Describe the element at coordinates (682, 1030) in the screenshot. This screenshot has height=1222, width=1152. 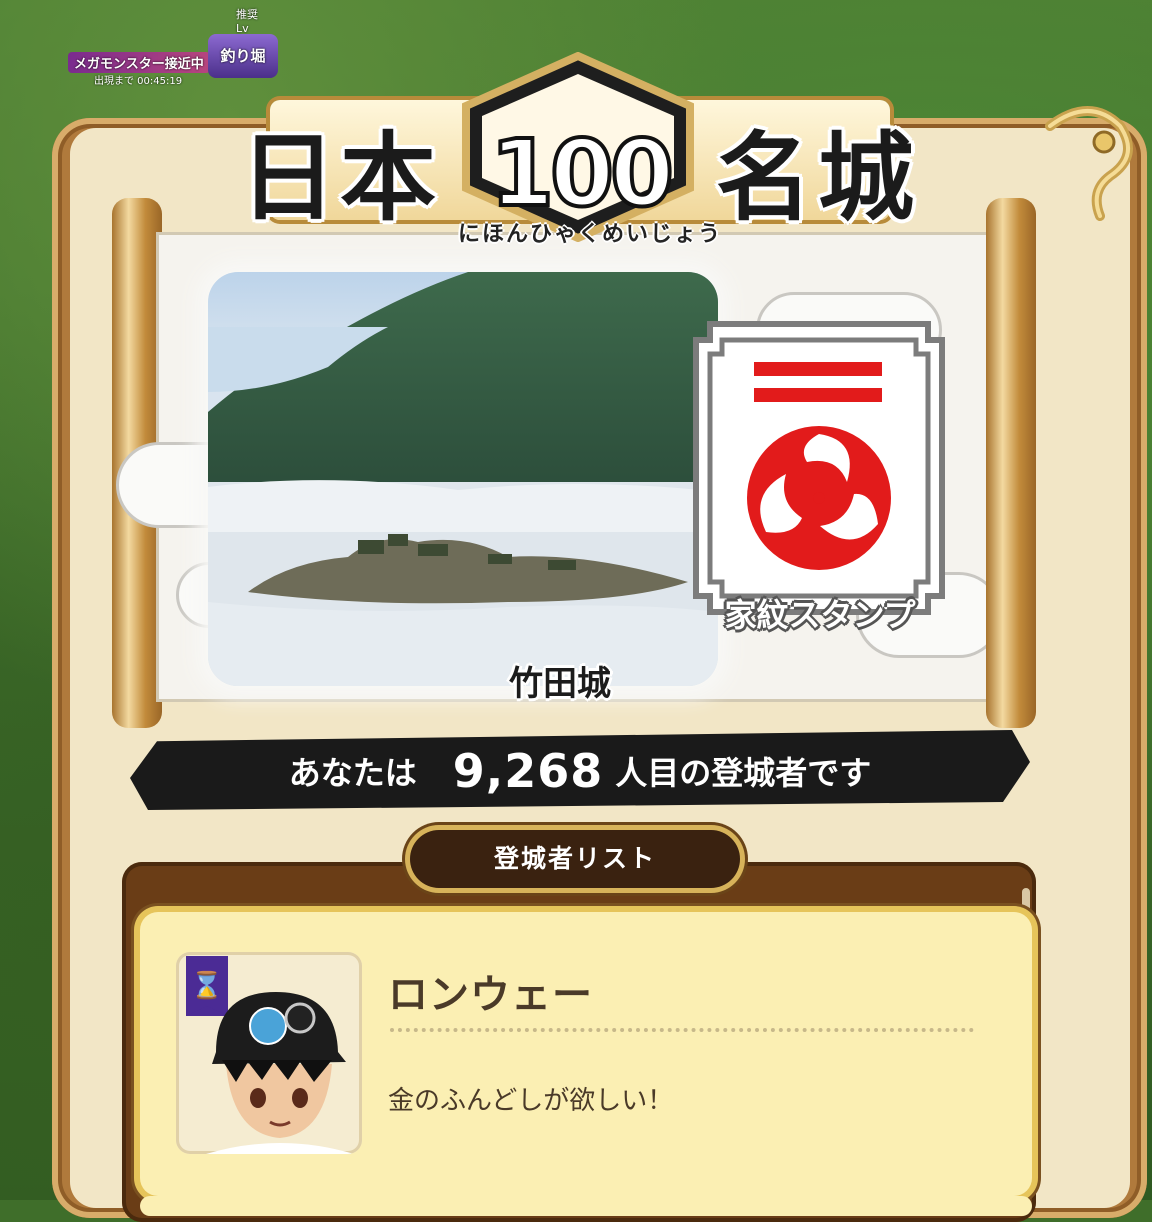
I see `divider` at that location.